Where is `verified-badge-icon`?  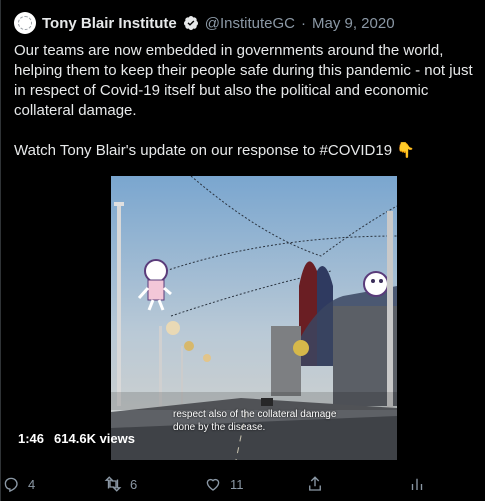 verified-badge-icon is located at coordinates (190, 23).